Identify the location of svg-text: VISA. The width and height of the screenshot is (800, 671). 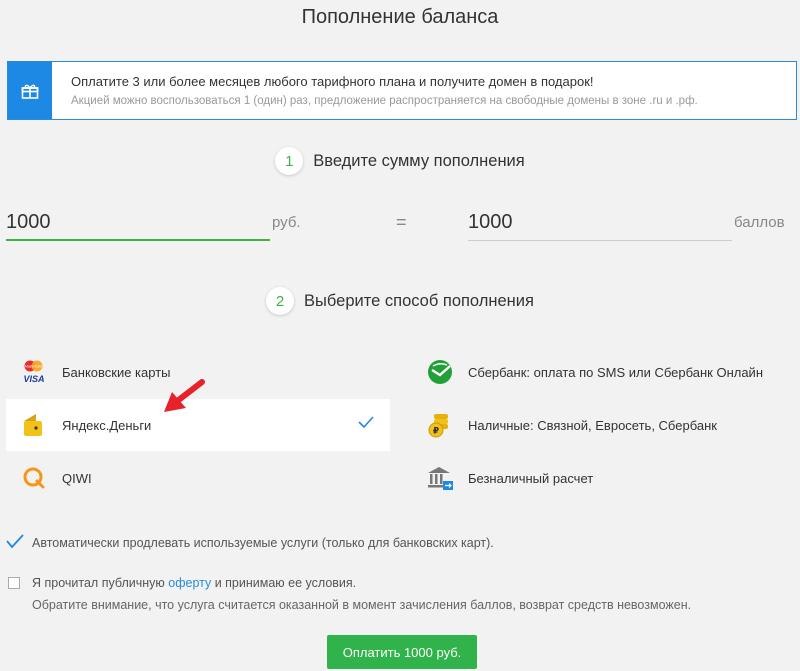
(33, 379).